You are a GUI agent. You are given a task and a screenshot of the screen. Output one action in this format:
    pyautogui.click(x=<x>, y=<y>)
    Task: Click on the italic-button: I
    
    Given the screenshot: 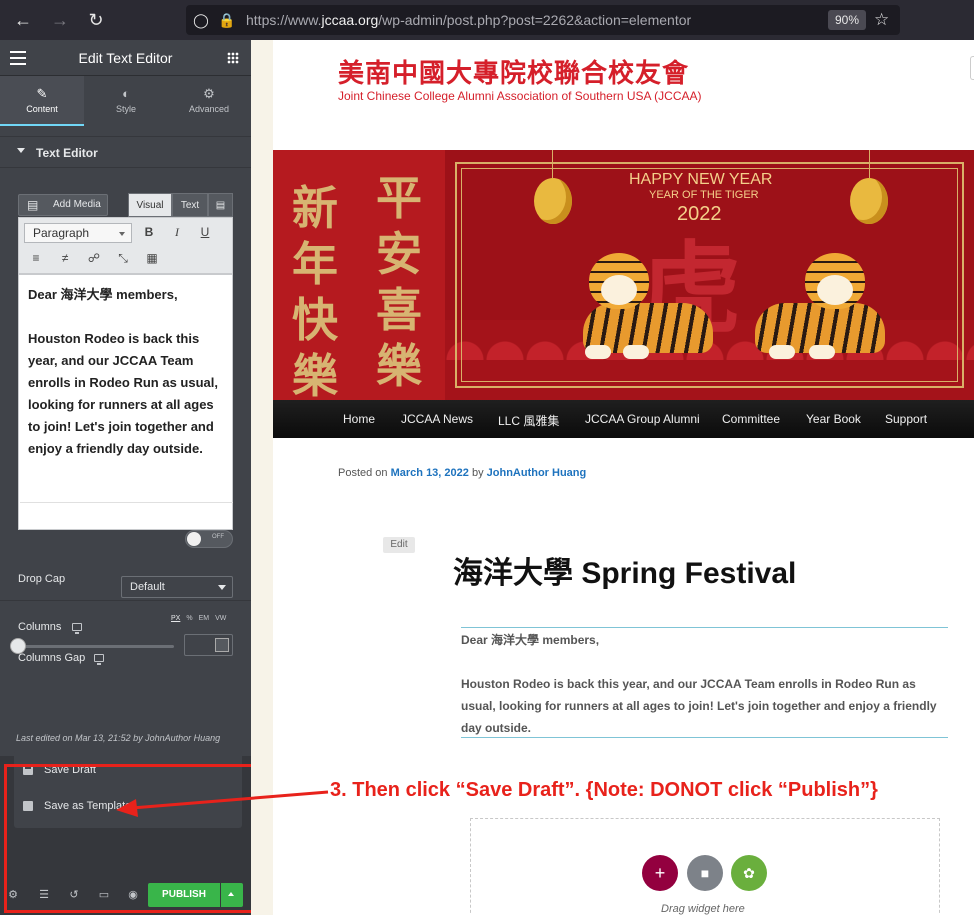 What is the action you would take?
    pyautogui.click(x=177, y=232)
    